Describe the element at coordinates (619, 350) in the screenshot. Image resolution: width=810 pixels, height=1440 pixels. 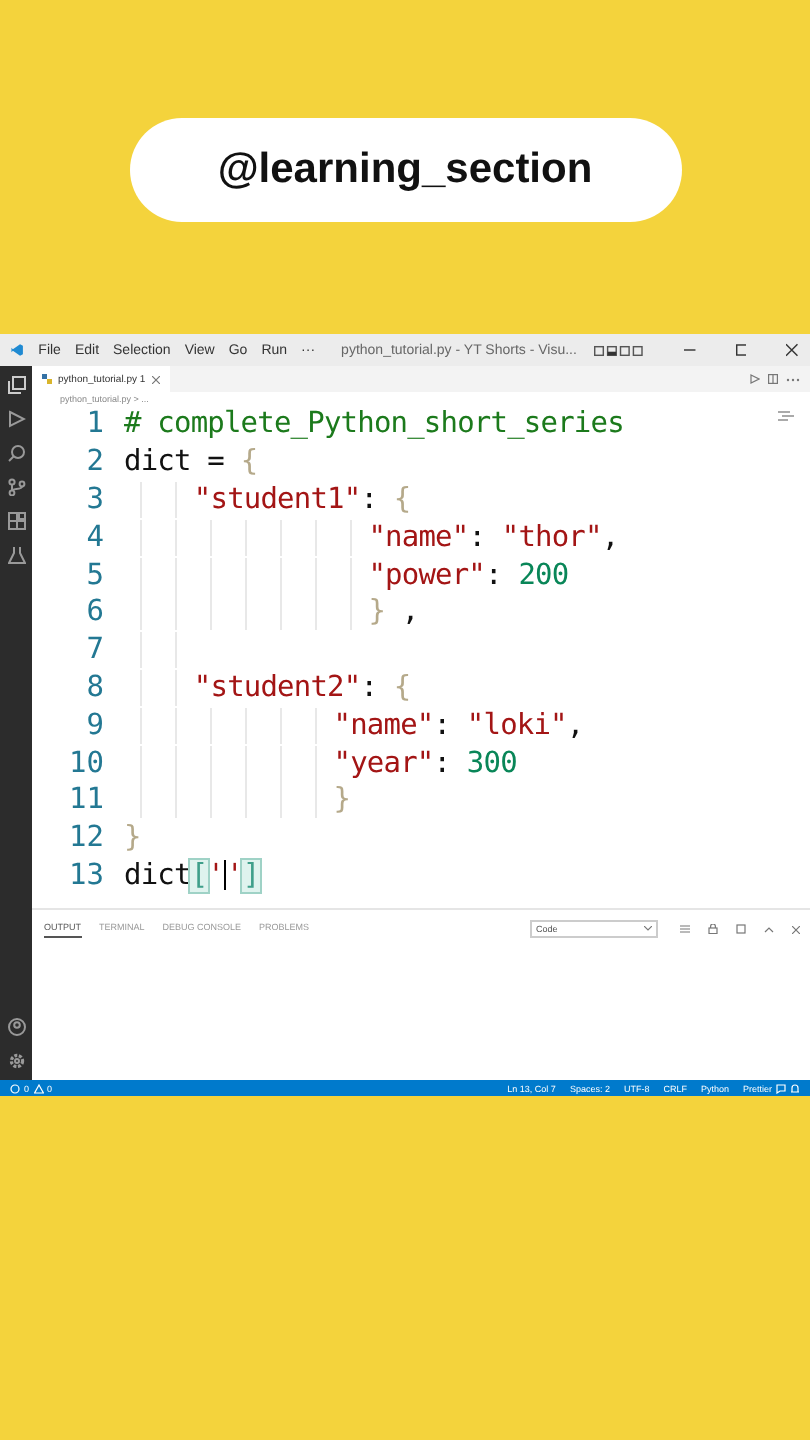
I see `layout-icon` at that location.